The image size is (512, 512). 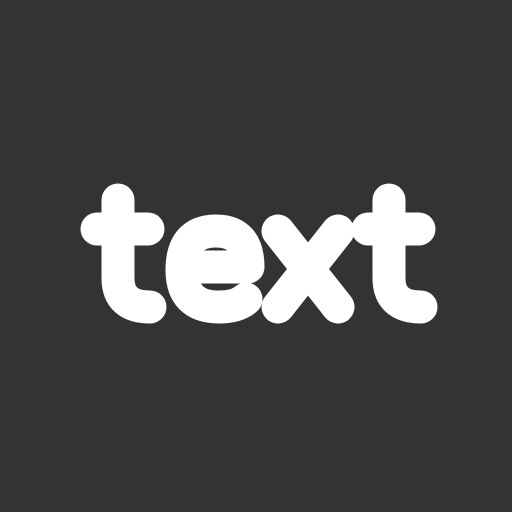 What do you see at coordinates (215, 269) in the screenshot?
I see `letter-e-bowl` at bounding box center [215, 269].